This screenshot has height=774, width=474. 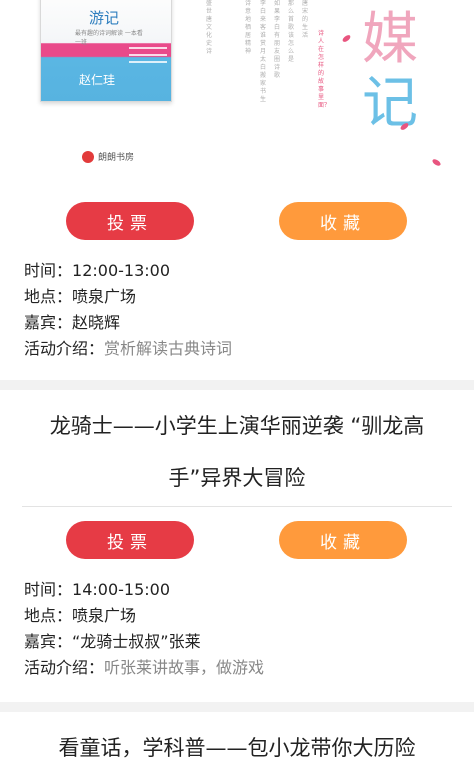 I want to click on poster-big-character: 记, so click(x=390, y=103).